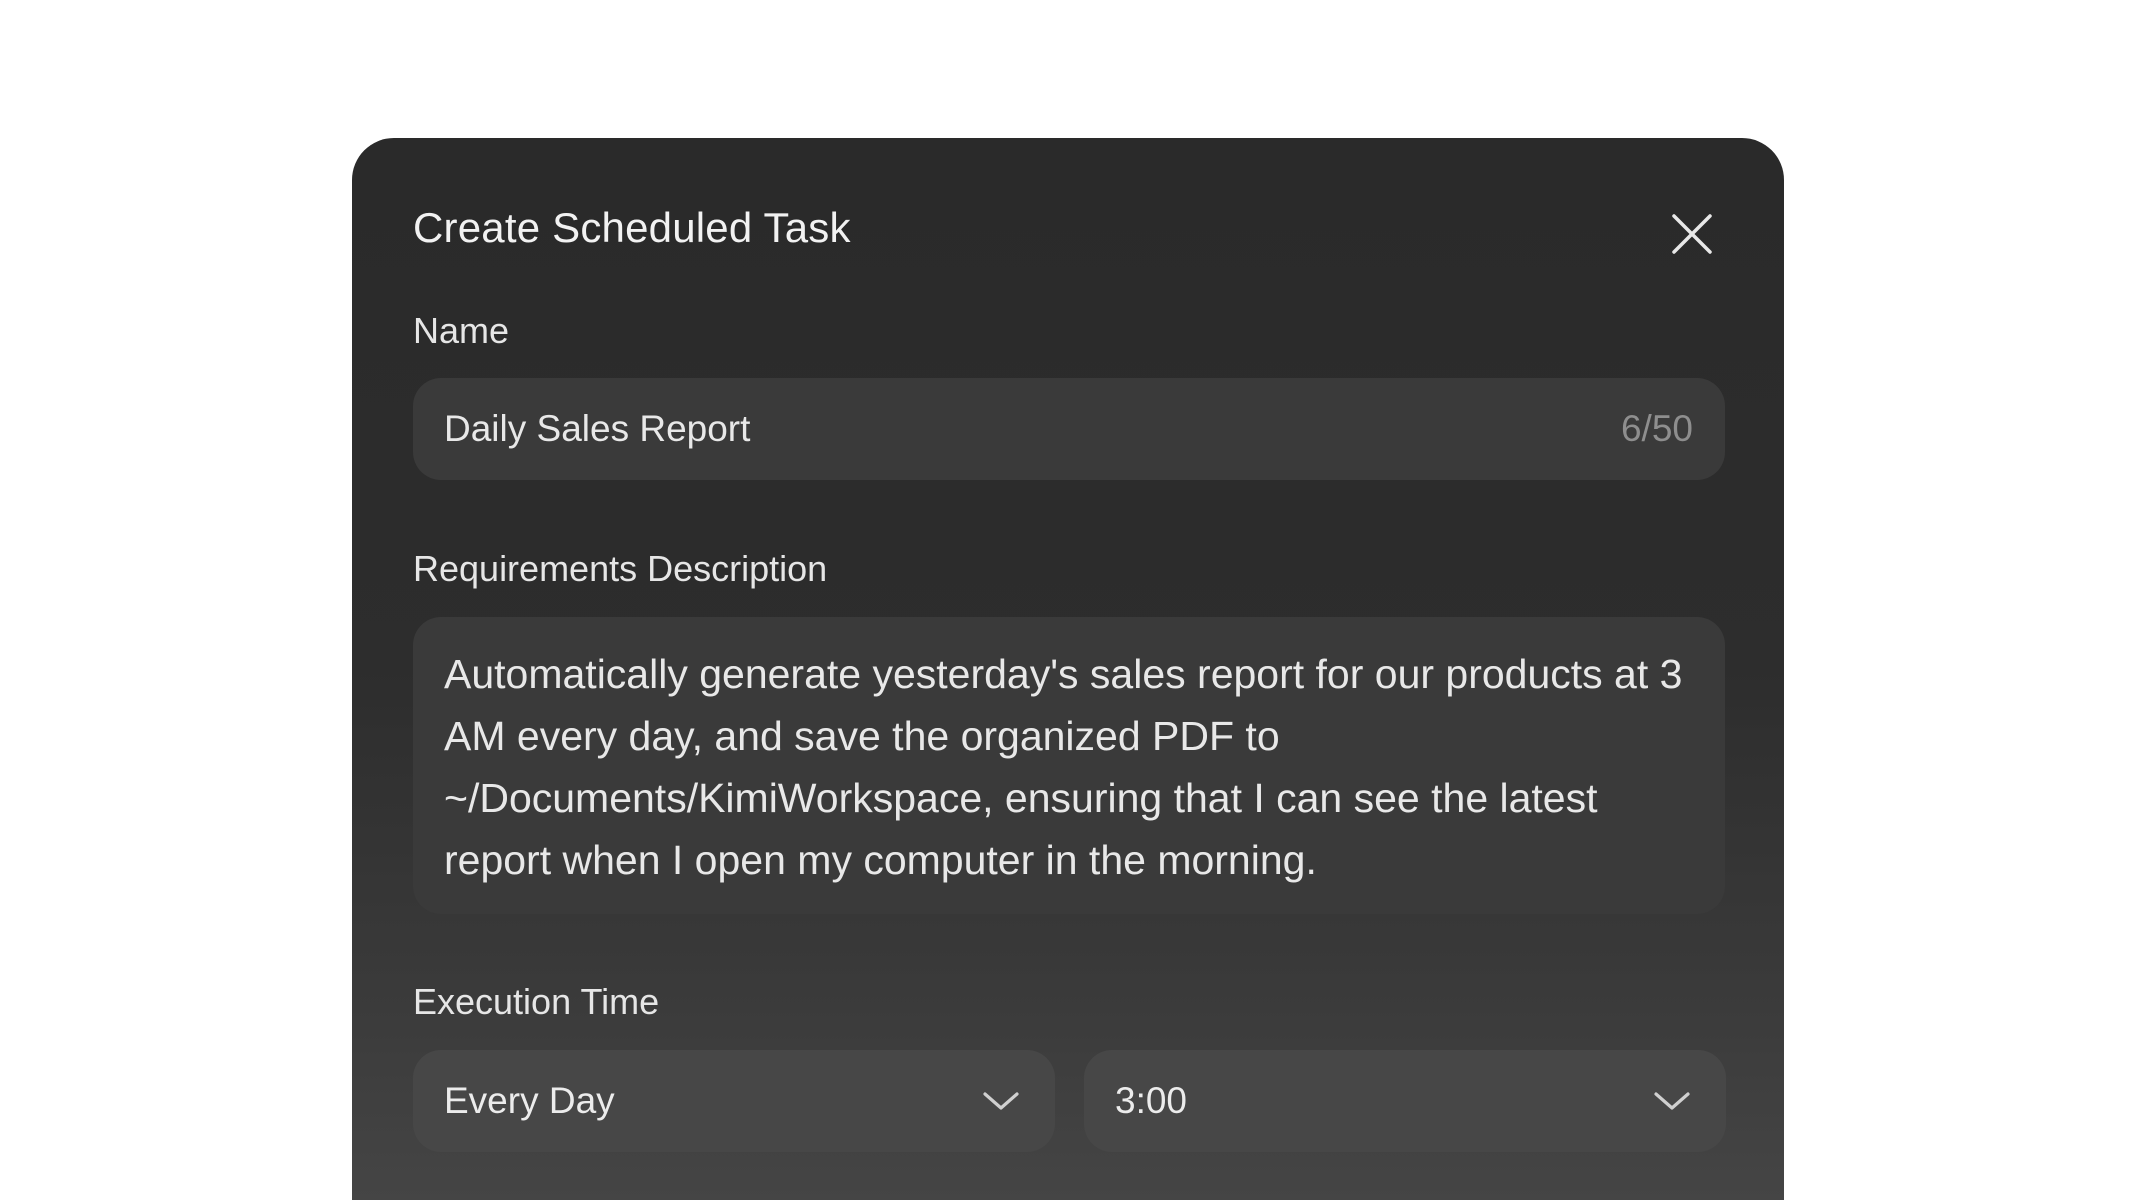  I want to click on name-input-value: Daily Sales Report, so click(597, 428).